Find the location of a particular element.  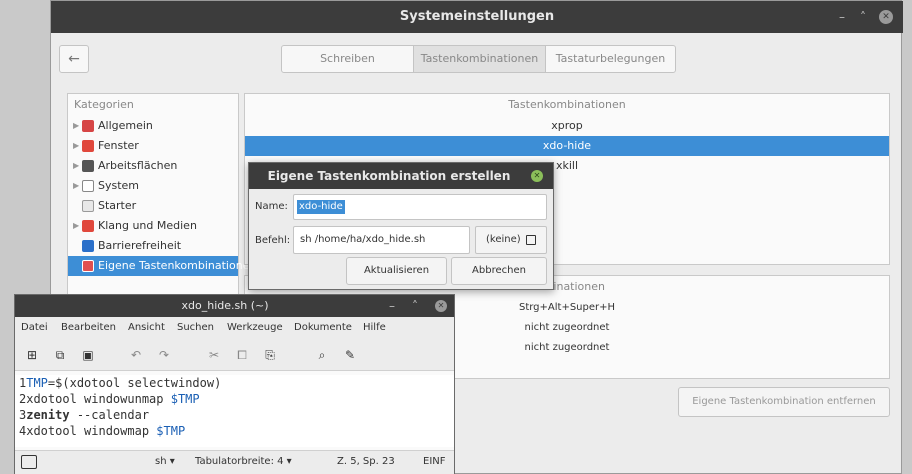

command-input: sh /home/ha/xdo_hide.sh is located at coordinates (381, 240).